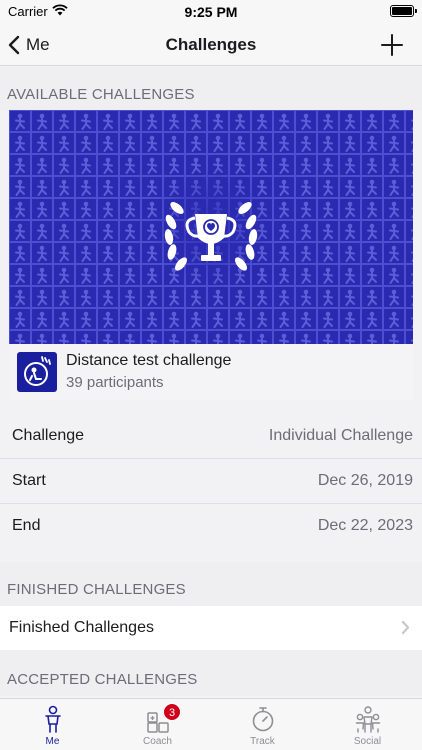 This screenshot has width=422, height=750. Describe the element at coordinates (157, 741) in the screenshot. I see `tab-label: Coach` at that location.